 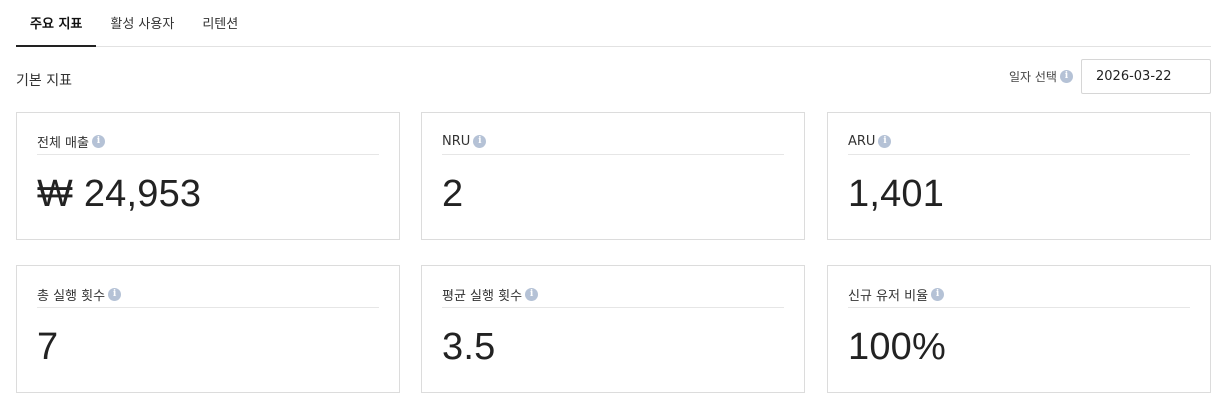 What do you see at coordinates (456, 141) in the screenshot?
I see `card-title: NRU` at bounding box center [456, 141].